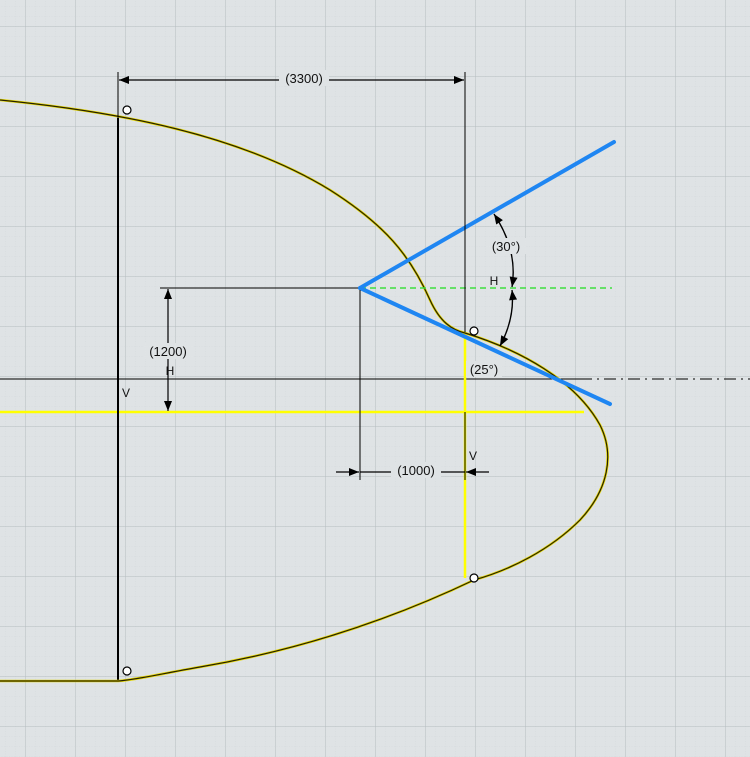  Describe the element at coordinates (416, 470) in the screenshot. I see `dim-1000-label: (1000)` at that location.